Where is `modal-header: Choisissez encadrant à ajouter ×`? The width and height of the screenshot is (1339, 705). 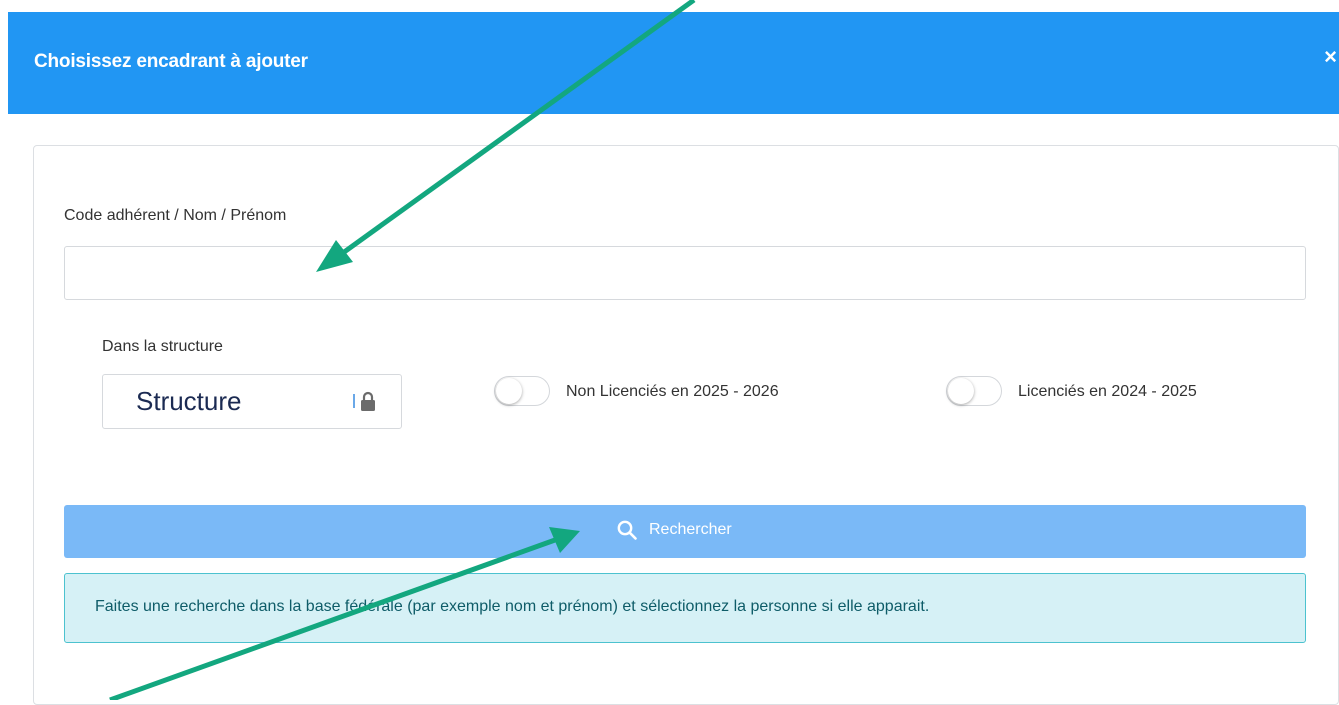
modal-header: Choisissez encadrant à ajouter × is located at coordinates (673, 63).